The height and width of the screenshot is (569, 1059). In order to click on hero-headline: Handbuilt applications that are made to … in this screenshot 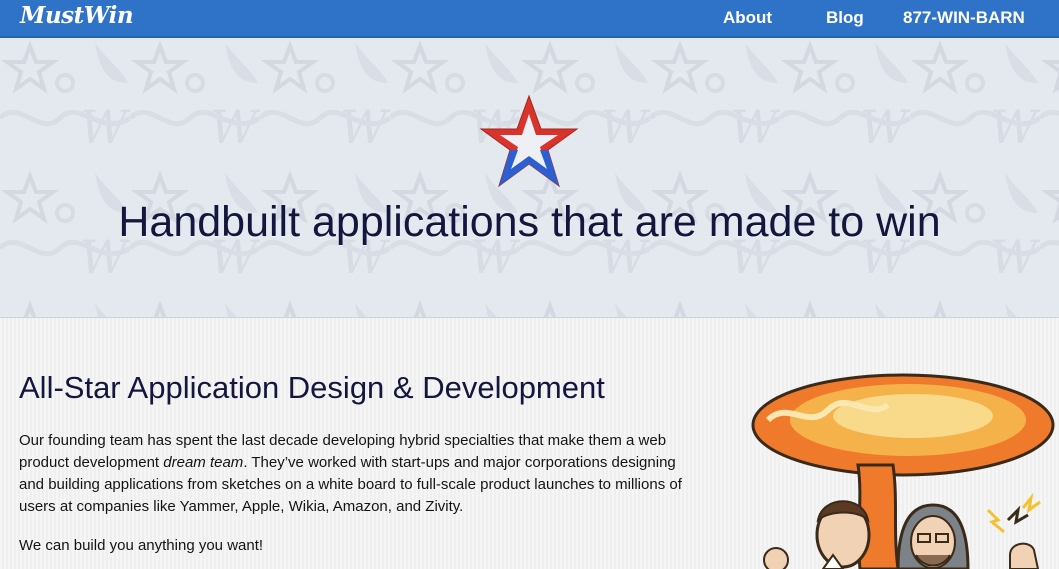, I will do `click(529, 222)`.